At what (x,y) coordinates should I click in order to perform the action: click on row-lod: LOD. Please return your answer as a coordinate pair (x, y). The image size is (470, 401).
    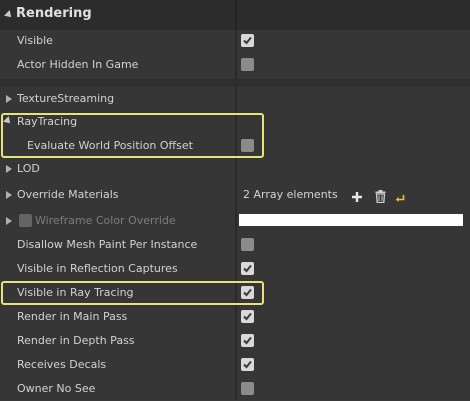
    Looking at the image, I should click on (235, 169).